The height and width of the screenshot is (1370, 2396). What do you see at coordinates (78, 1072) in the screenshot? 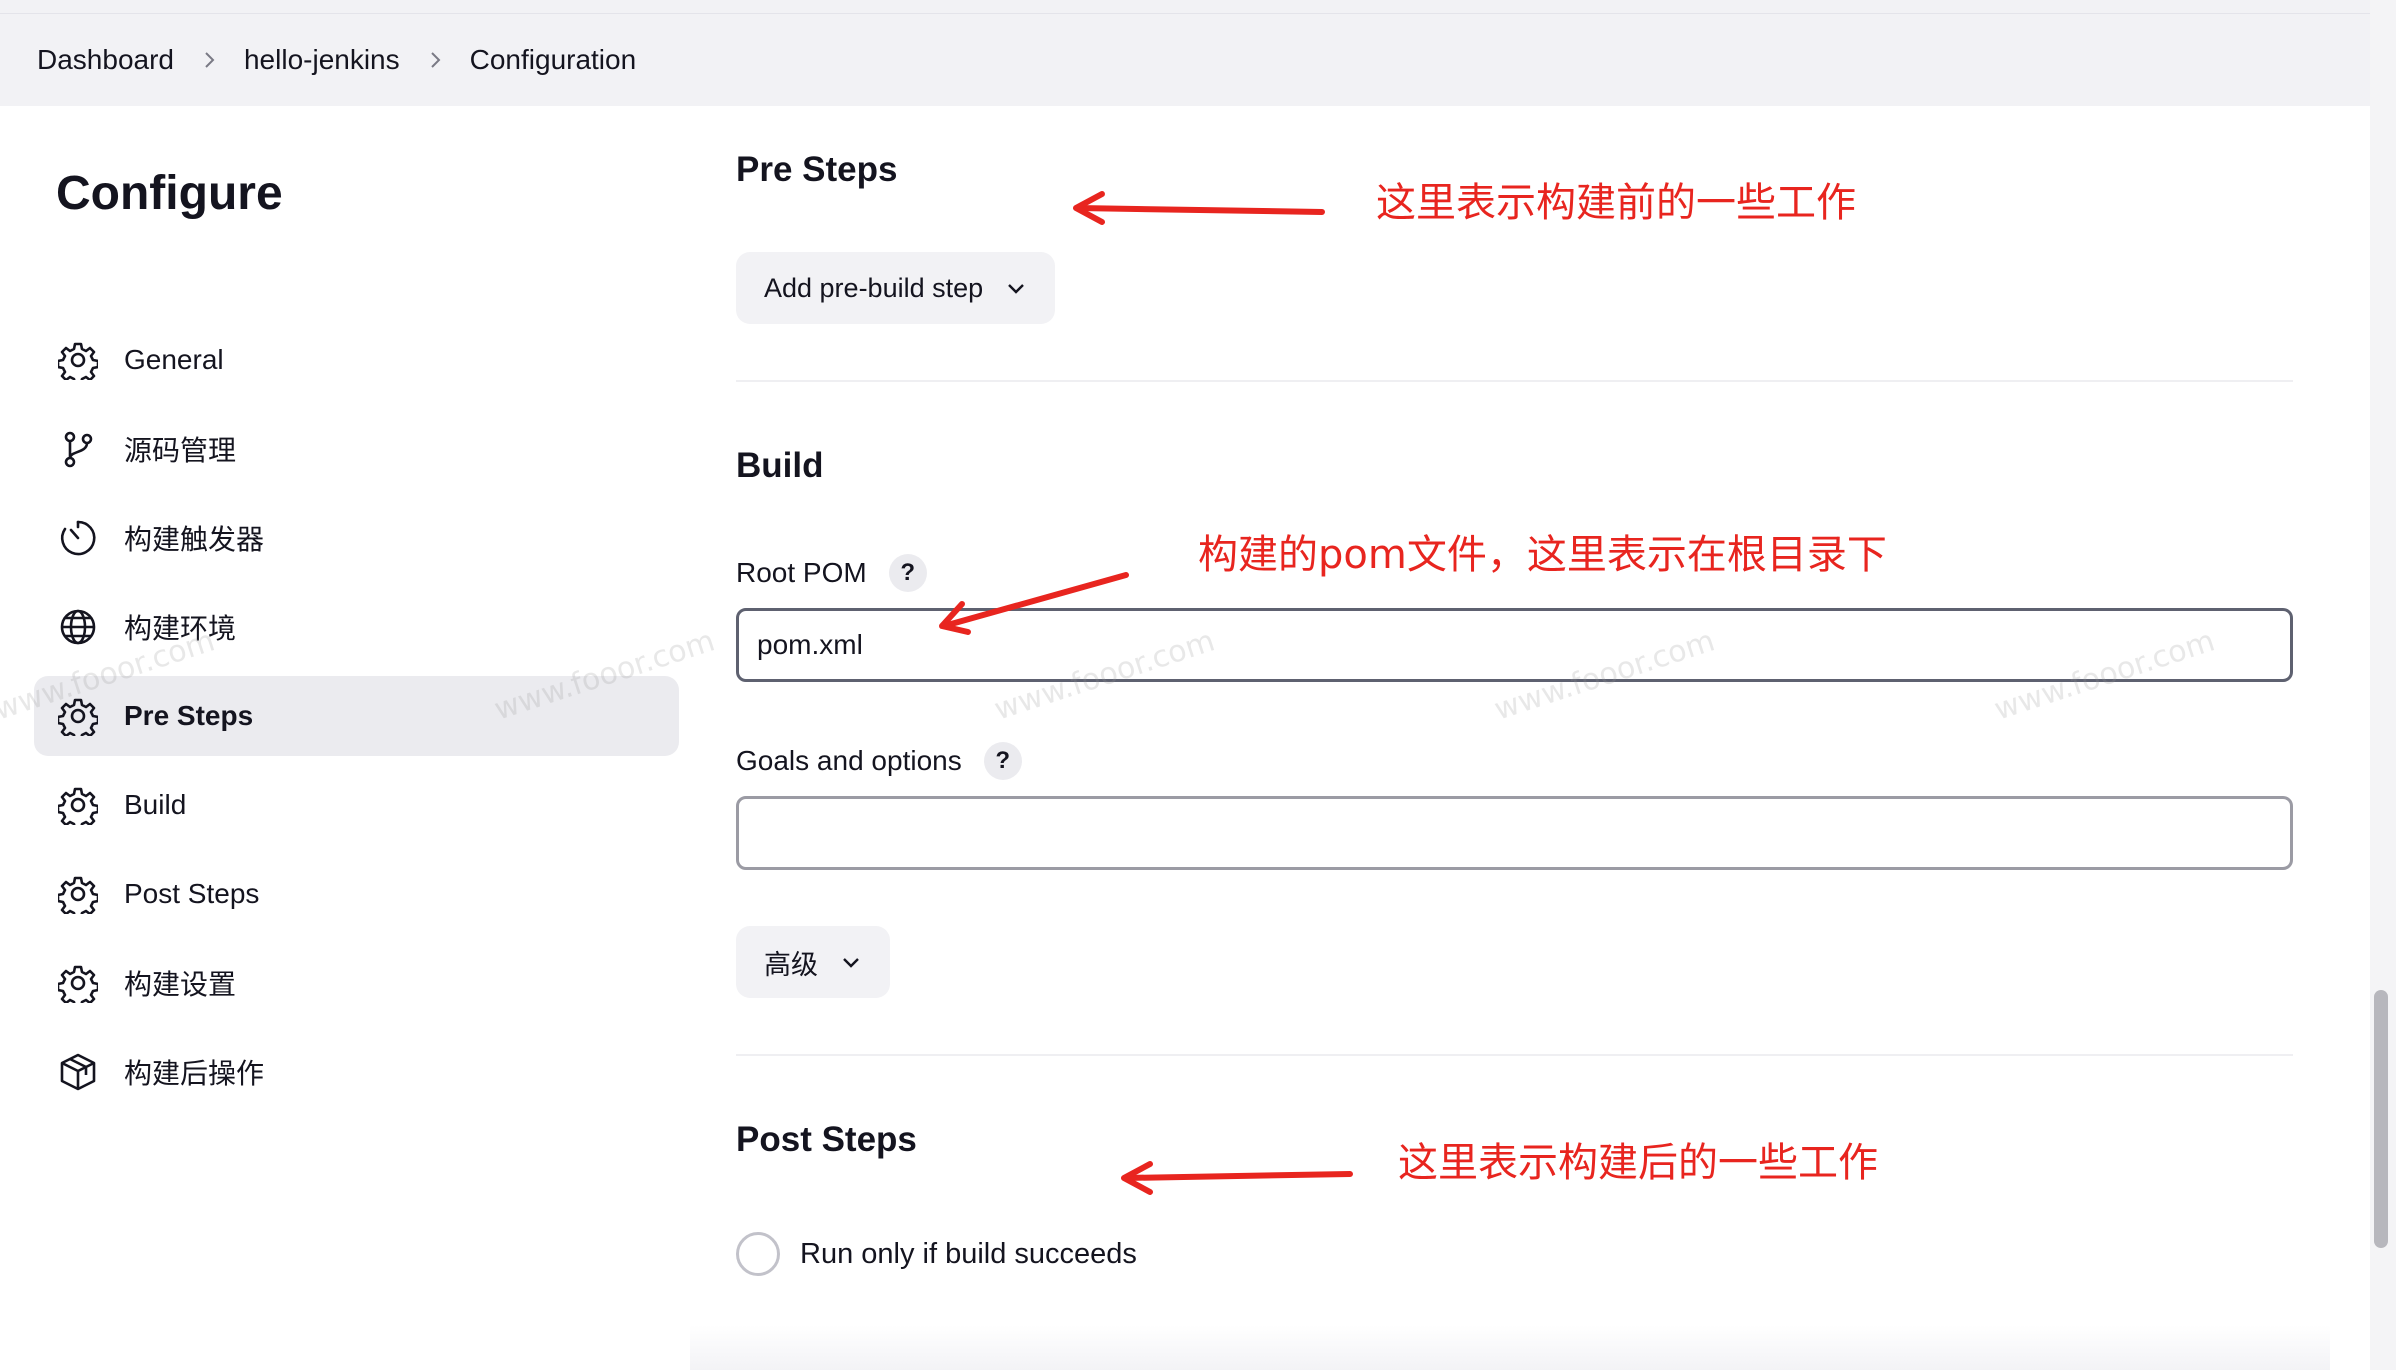
I see `package-icon` at bounding box center [78, 1072].